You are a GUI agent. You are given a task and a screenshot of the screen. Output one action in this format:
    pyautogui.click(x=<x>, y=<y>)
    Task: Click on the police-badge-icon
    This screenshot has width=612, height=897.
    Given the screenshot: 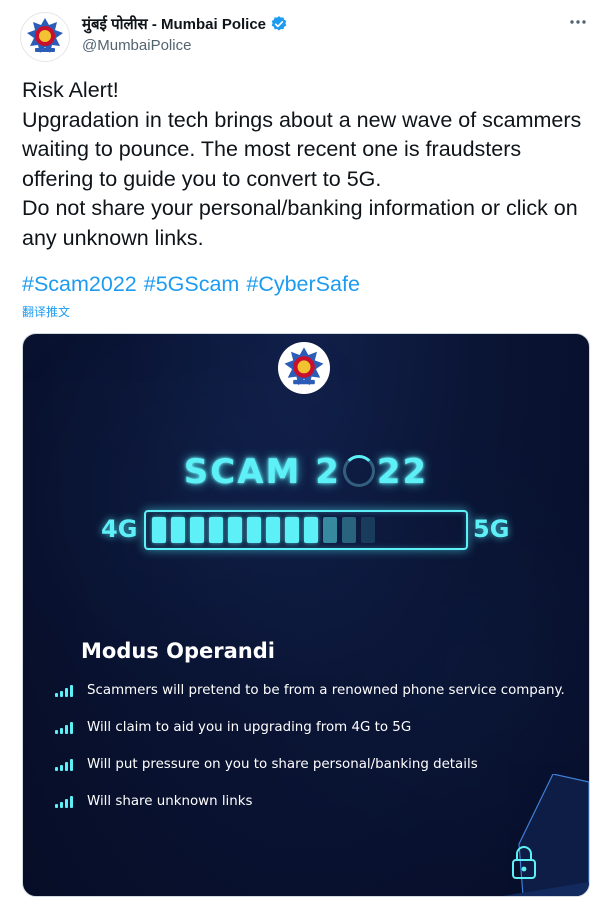 What is the action you would take?
    pyautogui.click(x=304, y=366)
    